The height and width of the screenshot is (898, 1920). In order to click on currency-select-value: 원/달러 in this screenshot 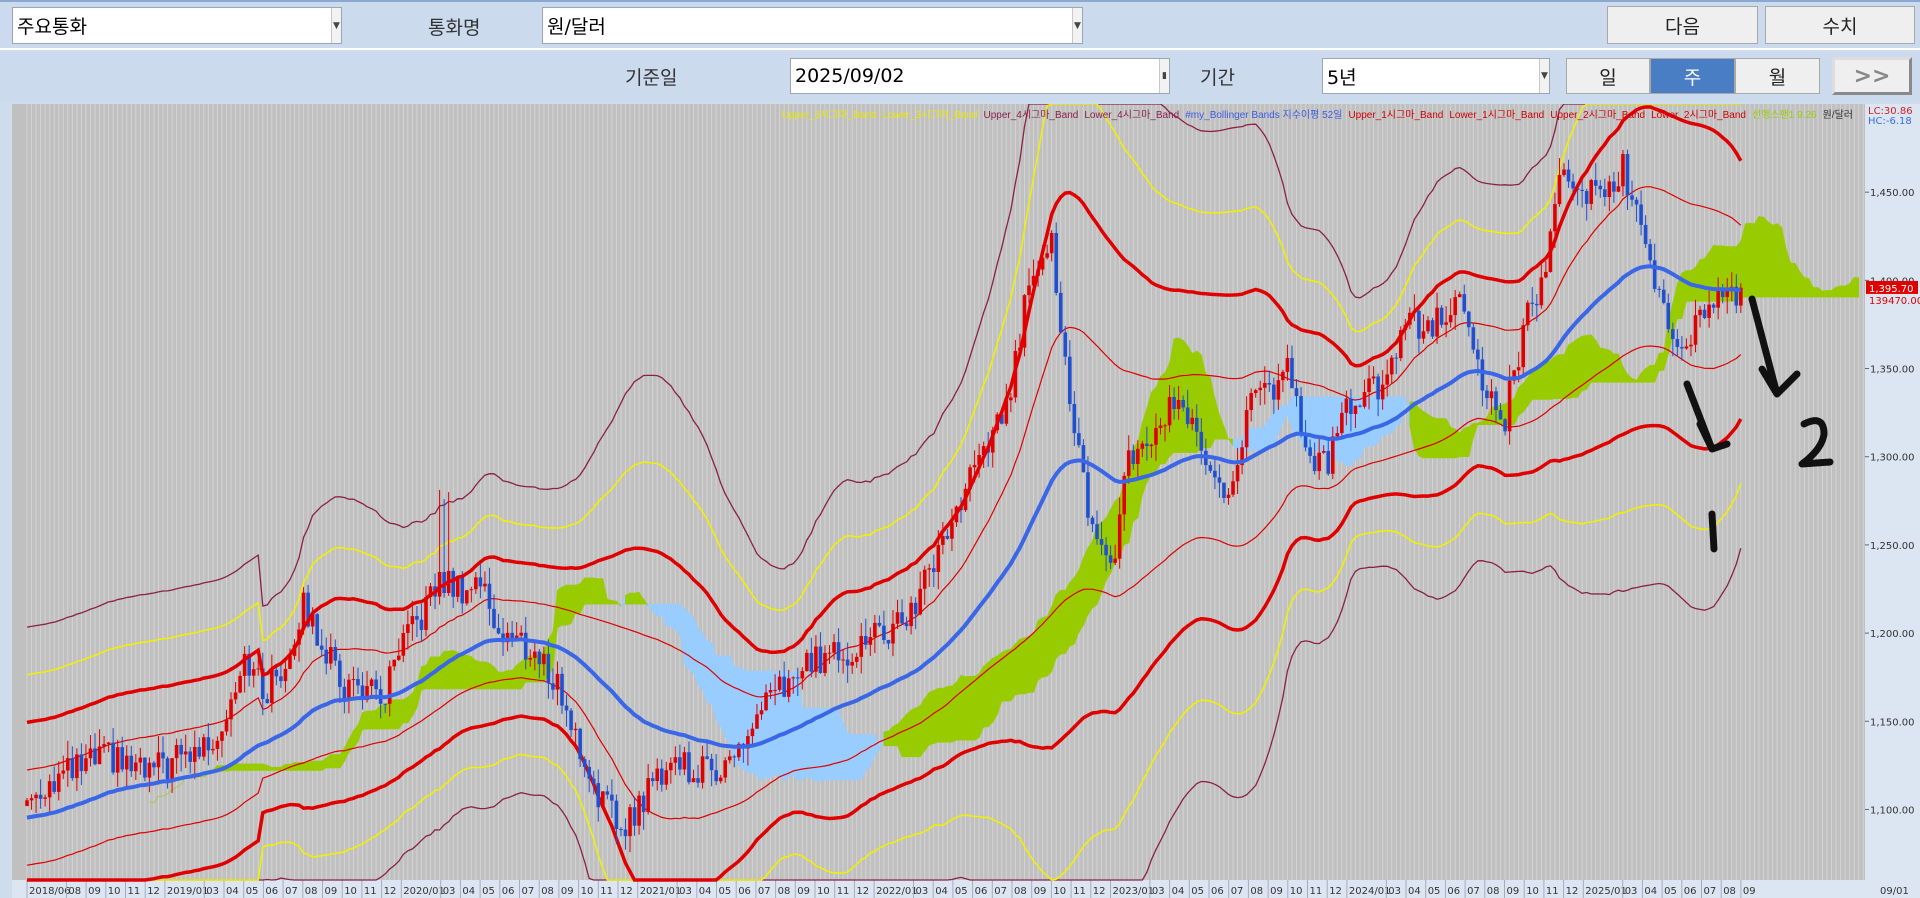, I will do `click(576, 27)`.